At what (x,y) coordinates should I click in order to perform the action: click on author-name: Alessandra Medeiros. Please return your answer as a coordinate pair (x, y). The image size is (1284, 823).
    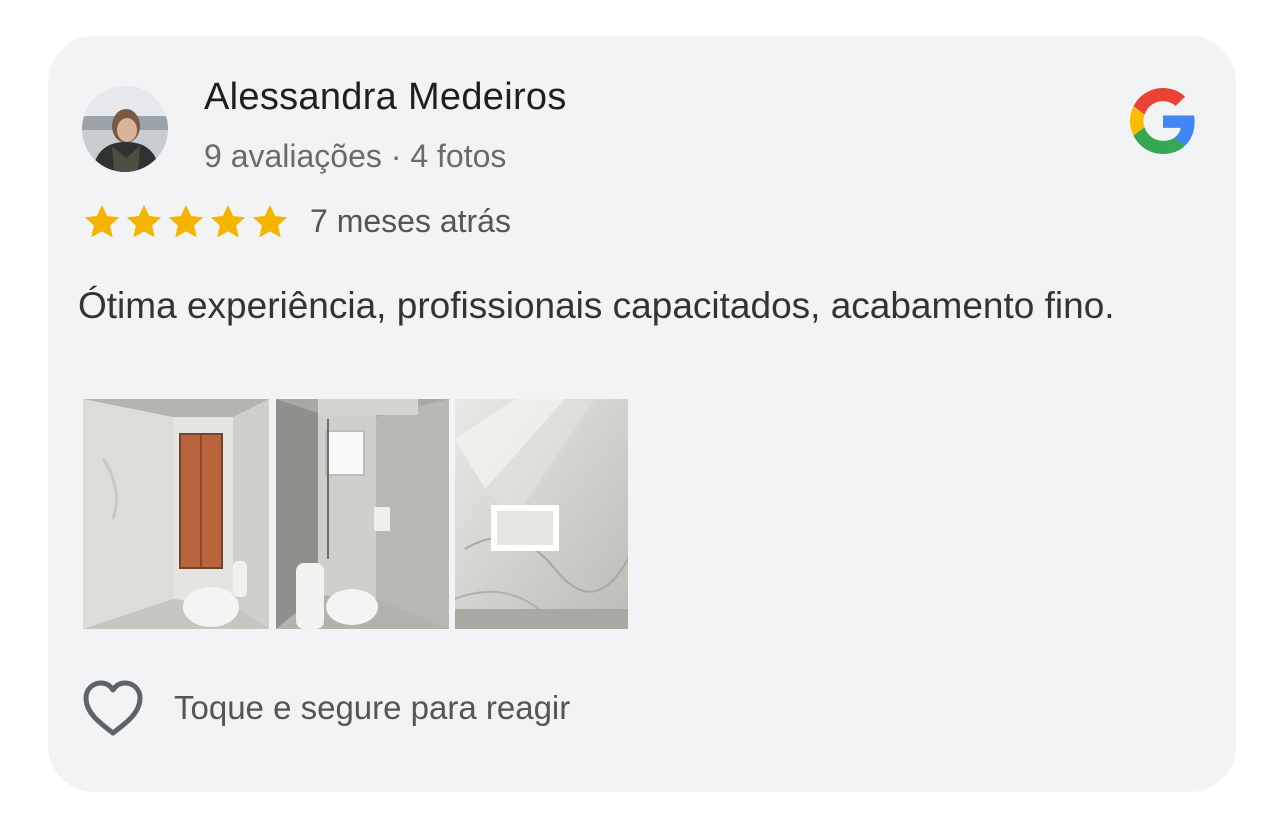
    Looking at the image, I should click on (385, 97).